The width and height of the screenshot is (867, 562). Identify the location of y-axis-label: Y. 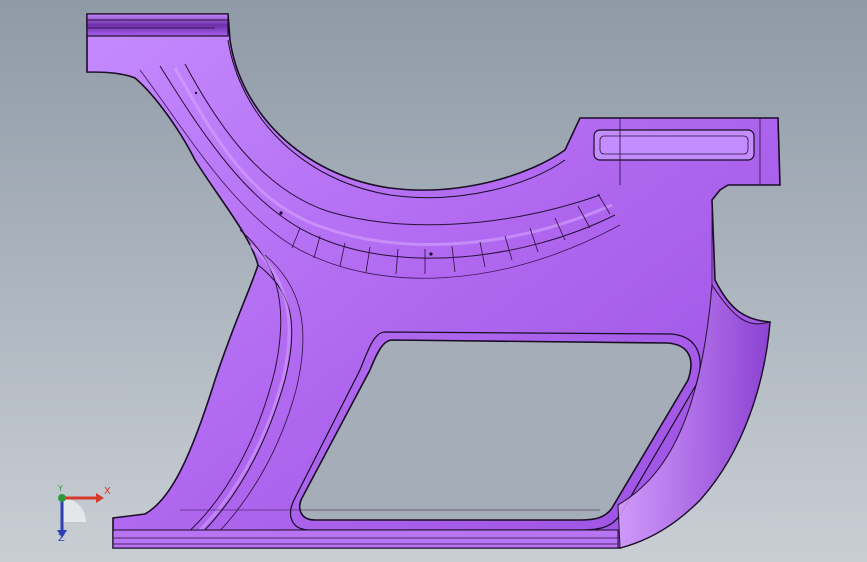
(60, 488).